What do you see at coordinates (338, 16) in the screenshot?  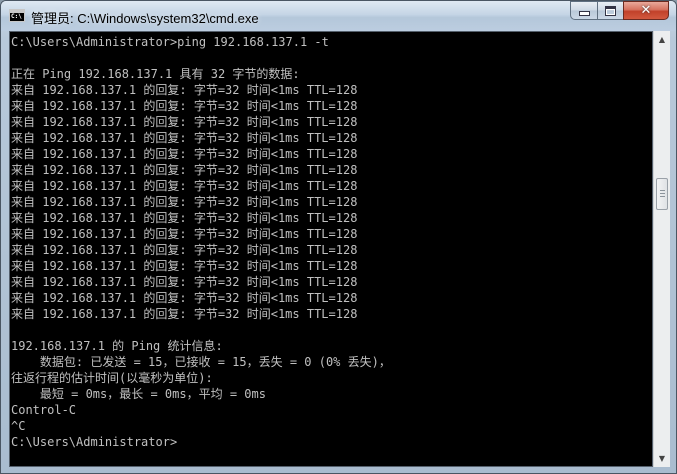 I see `title-bar: C:\ 管理员: C:\Windows\system32\cmd.exe ✕` at bounding box center [338, 16].